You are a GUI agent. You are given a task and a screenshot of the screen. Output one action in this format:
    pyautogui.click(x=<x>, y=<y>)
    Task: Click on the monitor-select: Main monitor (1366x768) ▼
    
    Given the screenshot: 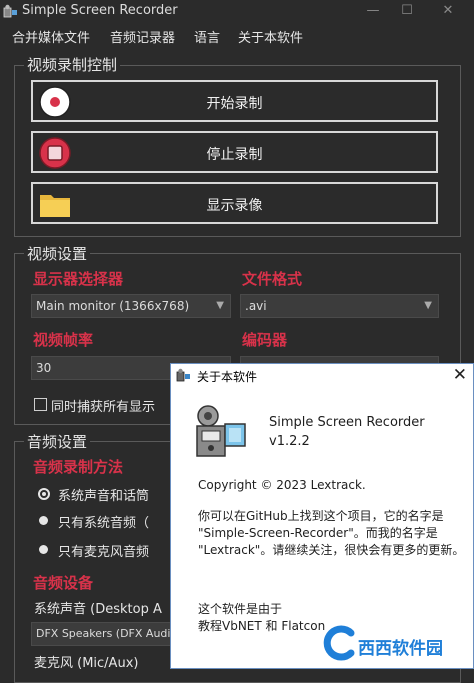 What is the action you would take?
    pyautogui.click(x=131, y=306)
    